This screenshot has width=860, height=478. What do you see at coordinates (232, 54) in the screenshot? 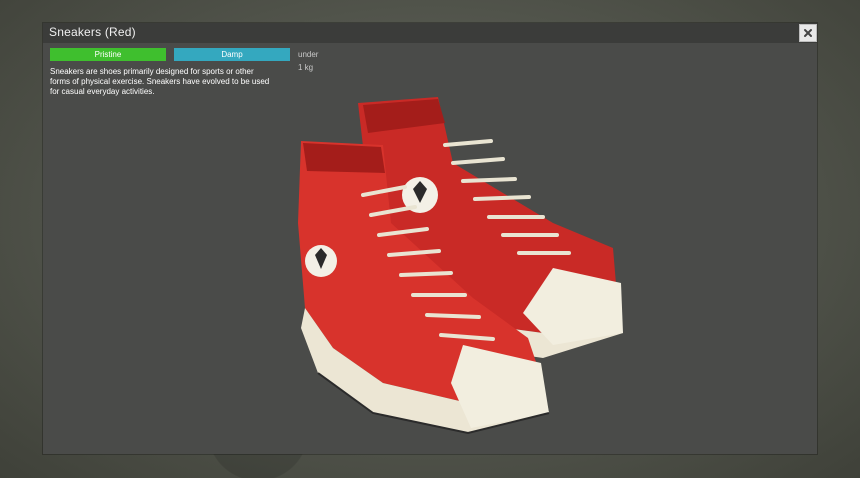
I see `wetness-badge: Damp` at bounding box center [232, 54].